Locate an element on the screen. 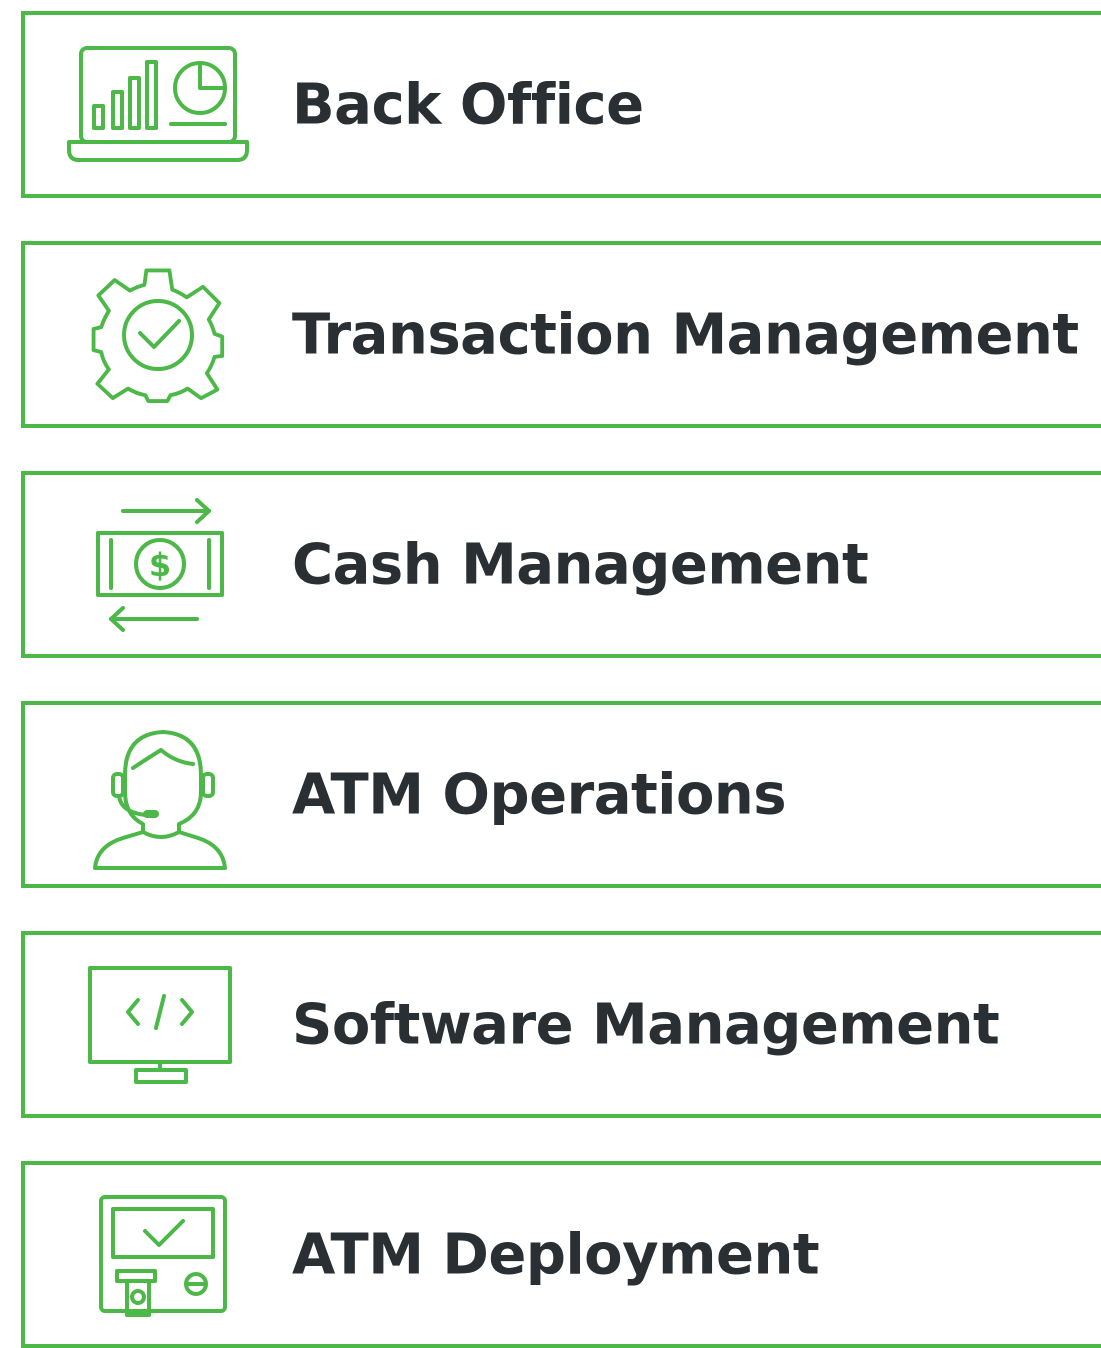  service-label: Transaction Management is located at coordinates (685, 334).